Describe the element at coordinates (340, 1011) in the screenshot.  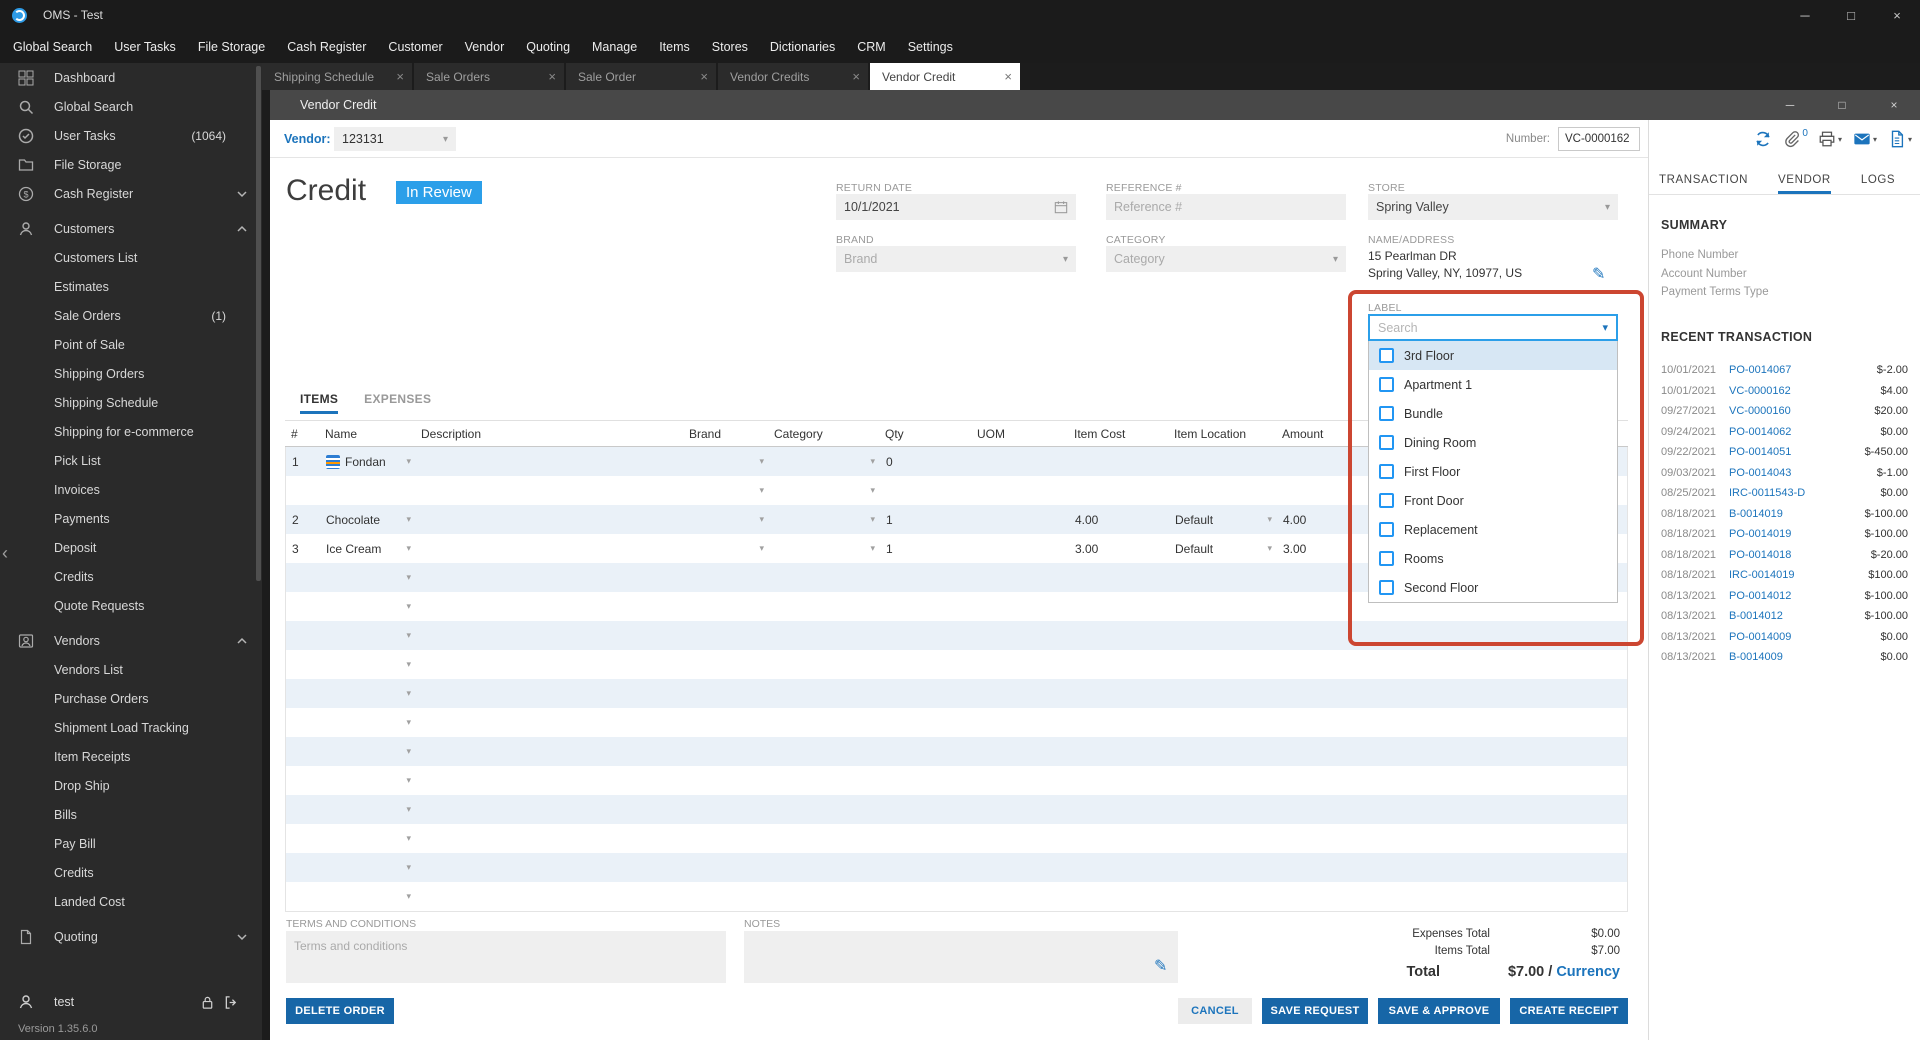
I see `delete-order-button: DELETE ORDER` at that location.